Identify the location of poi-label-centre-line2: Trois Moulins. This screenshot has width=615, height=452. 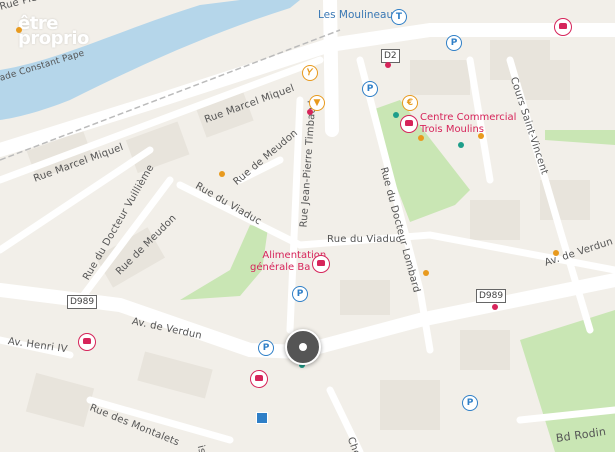
(452, 129).